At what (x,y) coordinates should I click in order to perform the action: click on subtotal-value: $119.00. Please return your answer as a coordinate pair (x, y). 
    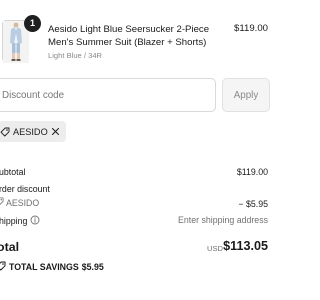
    Looking at the image, I should click on (252, 172).